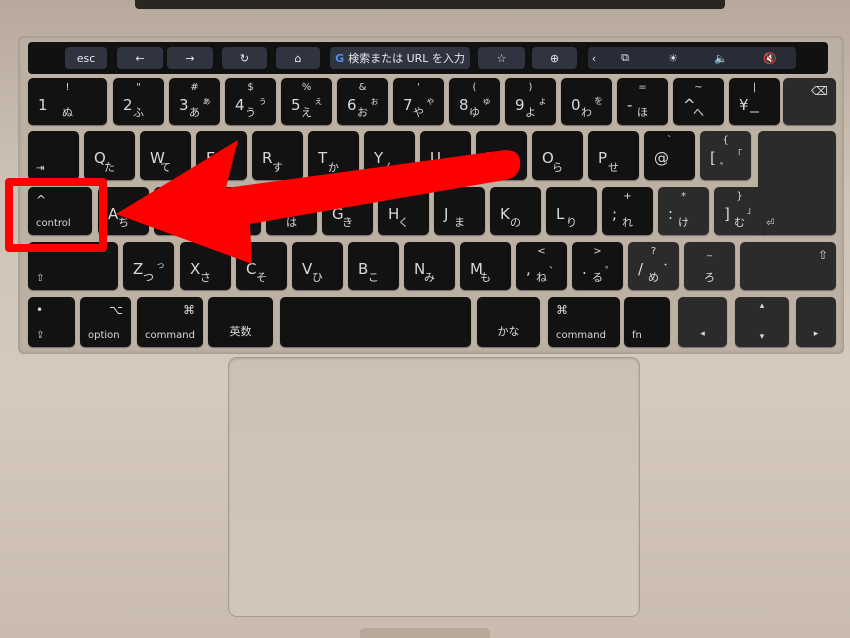 The image size is (850, 638). I want to click on annotation-arrow, so click(318, 202).